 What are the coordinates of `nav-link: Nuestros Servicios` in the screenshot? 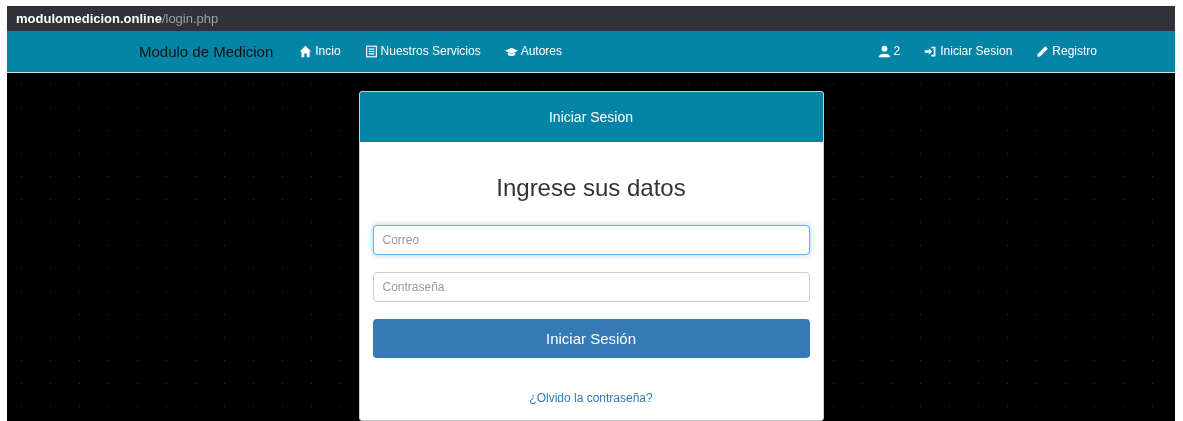 It's located at (422, 51).